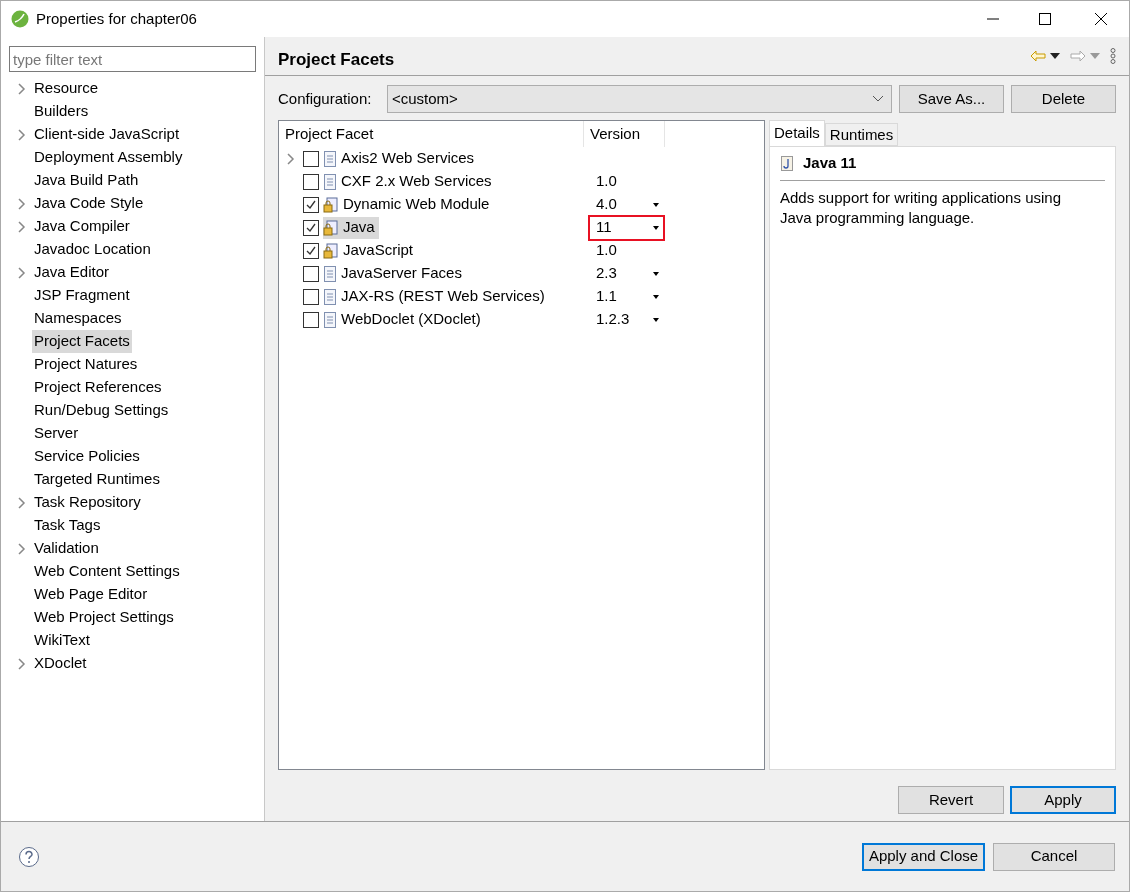 The height and width of the screenshot is (892, 1130). I want to click on sidebar-item: Deployment Assembly, so click(108, 157).